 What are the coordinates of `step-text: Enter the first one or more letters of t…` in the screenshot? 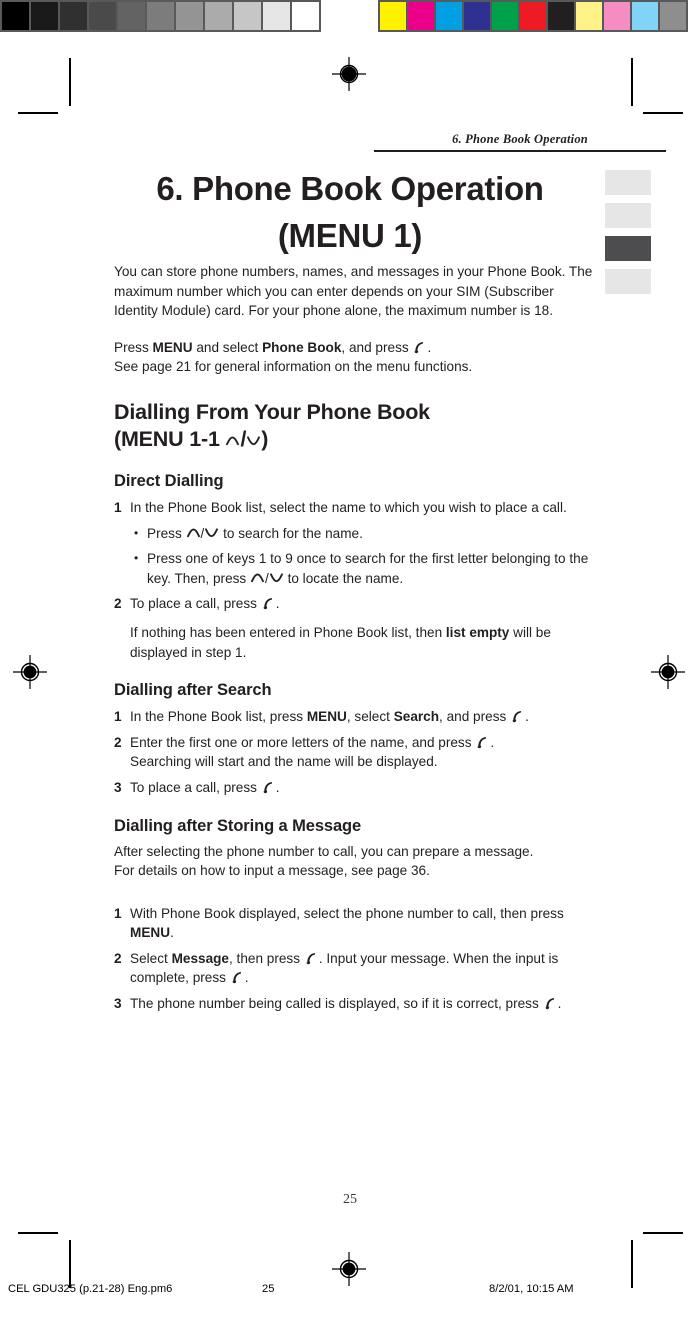 It's located at (362, 752).